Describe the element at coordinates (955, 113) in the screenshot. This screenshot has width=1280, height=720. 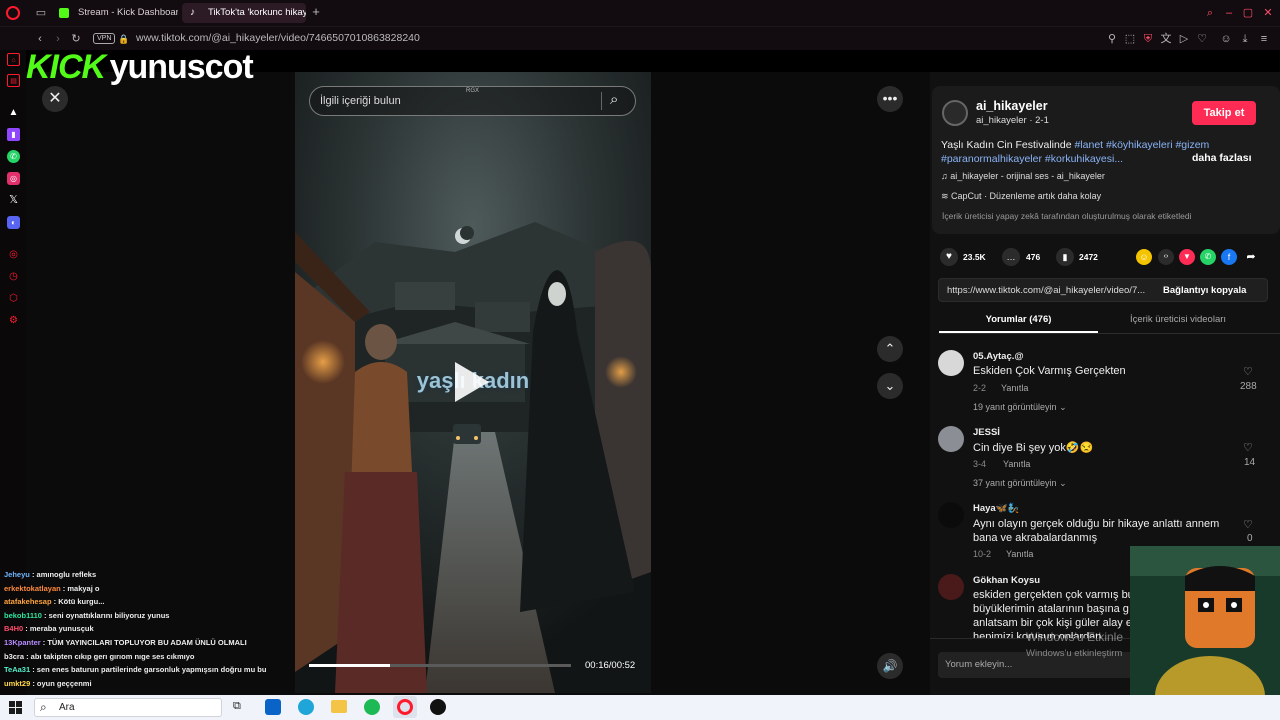
I see `creator-avatar` at that location.